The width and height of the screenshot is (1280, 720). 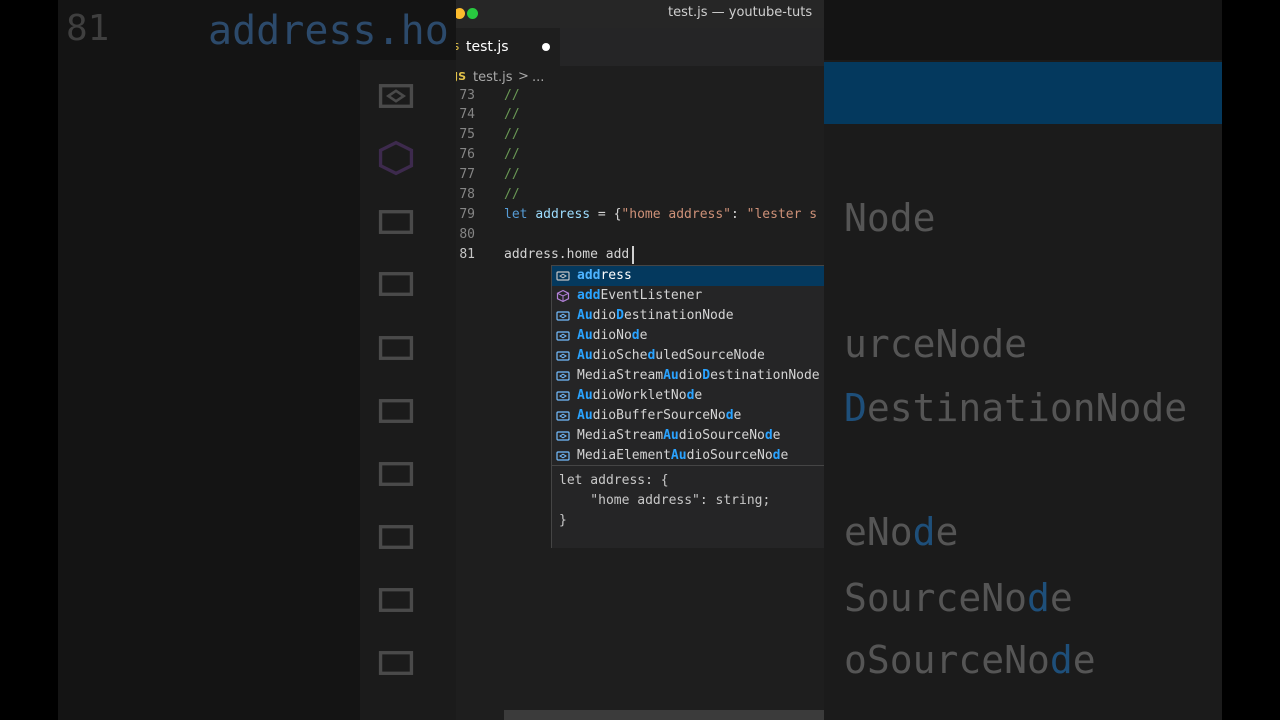 I want to click on background-word: eNode, so click(x=901, y=532).